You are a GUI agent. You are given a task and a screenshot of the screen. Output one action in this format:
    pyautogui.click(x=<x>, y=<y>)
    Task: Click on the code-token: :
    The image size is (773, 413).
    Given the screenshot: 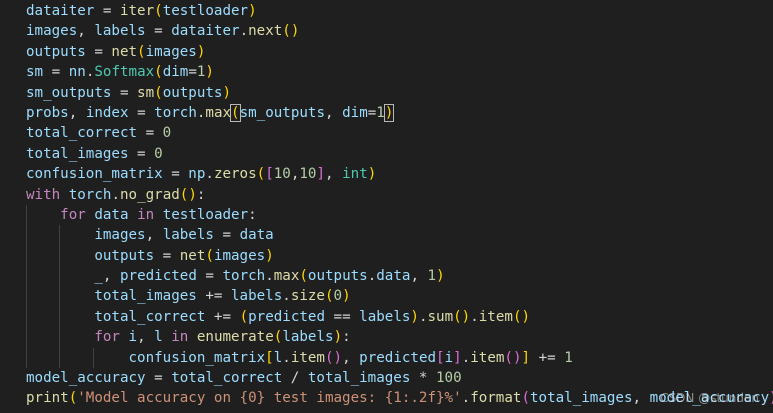 What is the action you would take?
    pyautogui.click(x=201, y=194)
    